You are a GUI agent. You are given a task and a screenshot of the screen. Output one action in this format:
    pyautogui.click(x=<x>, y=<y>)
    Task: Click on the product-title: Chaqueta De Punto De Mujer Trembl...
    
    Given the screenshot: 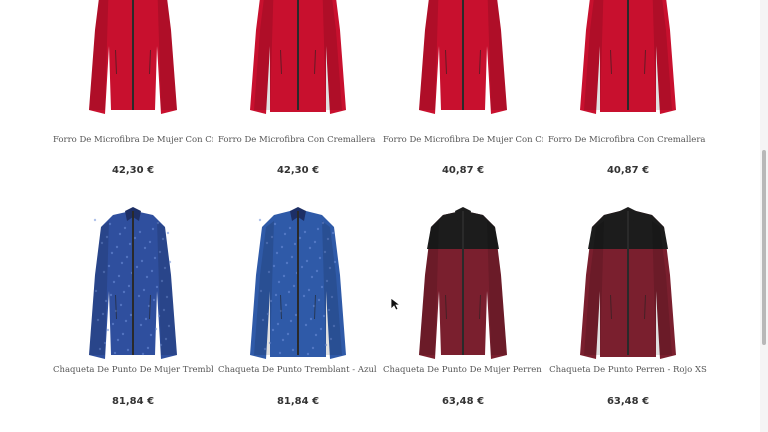 What is the action you would take?
    pyautogui.click(x=133, y=370)
    